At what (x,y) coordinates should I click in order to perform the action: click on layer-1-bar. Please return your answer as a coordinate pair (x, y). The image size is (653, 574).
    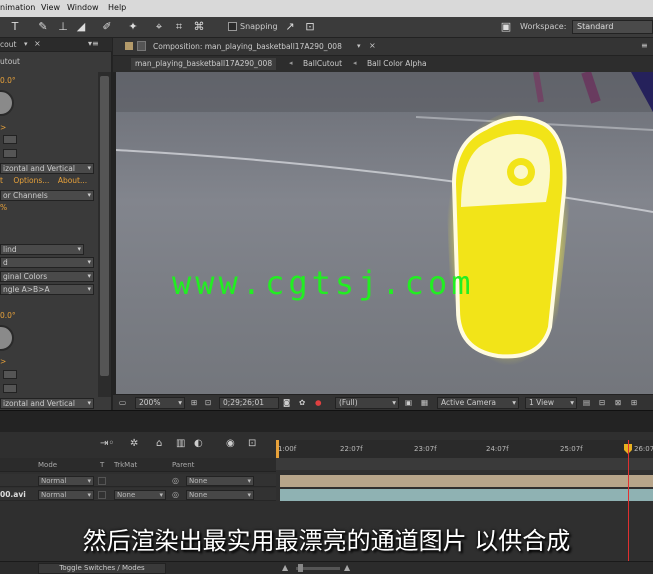
    Looking at the image, I should click on (466, 481).